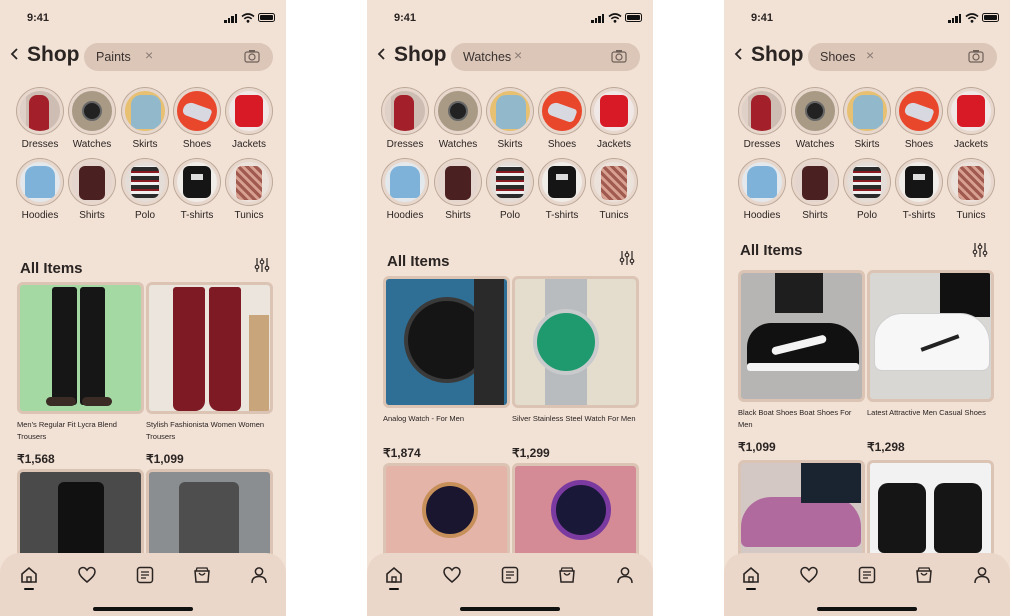 The height and width of the screenshot is (616, 1012). Describe the element at coordinates (402, 453) in the screenshot. I see `product-price: ₹1,874` at that location.